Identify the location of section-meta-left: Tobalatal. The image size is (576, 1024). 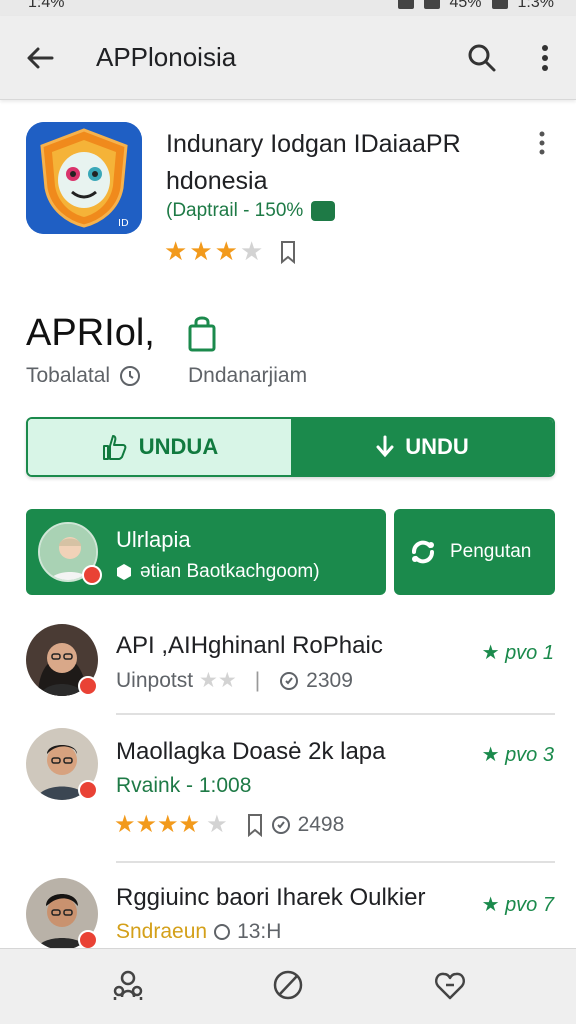
(84, 376).